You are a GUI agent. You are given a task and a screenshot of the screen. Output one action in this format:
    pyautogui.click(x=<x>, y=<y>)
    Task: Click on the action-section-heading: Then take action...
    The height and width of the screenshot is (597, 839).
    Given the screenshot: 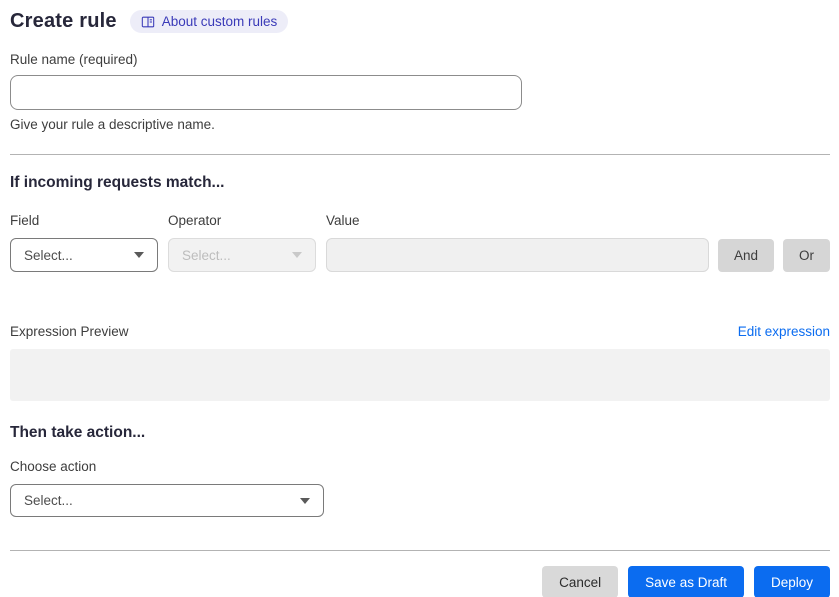 What is the action you would take?
    pyautogui.click(x=78, y=432)
    